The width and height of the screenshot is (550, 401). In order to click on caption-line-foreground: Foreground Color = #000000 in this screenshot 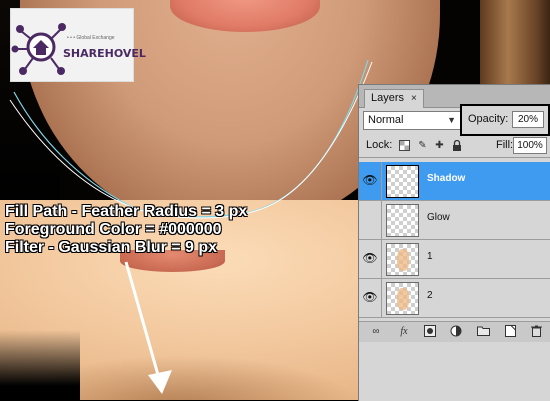, I will do `click(113, 229)`.